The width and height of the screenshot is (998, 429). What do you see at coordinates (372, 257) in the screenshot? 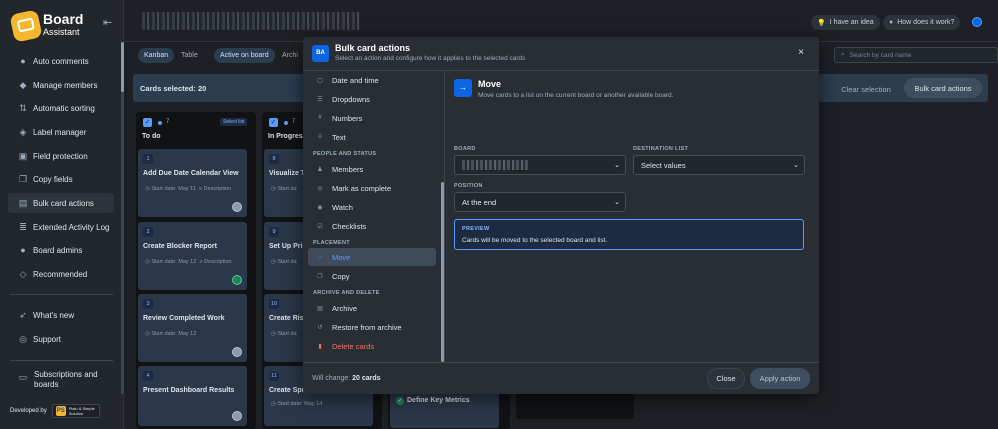
I see `menu-item-move: → Move` at bounding box center [372, 257].